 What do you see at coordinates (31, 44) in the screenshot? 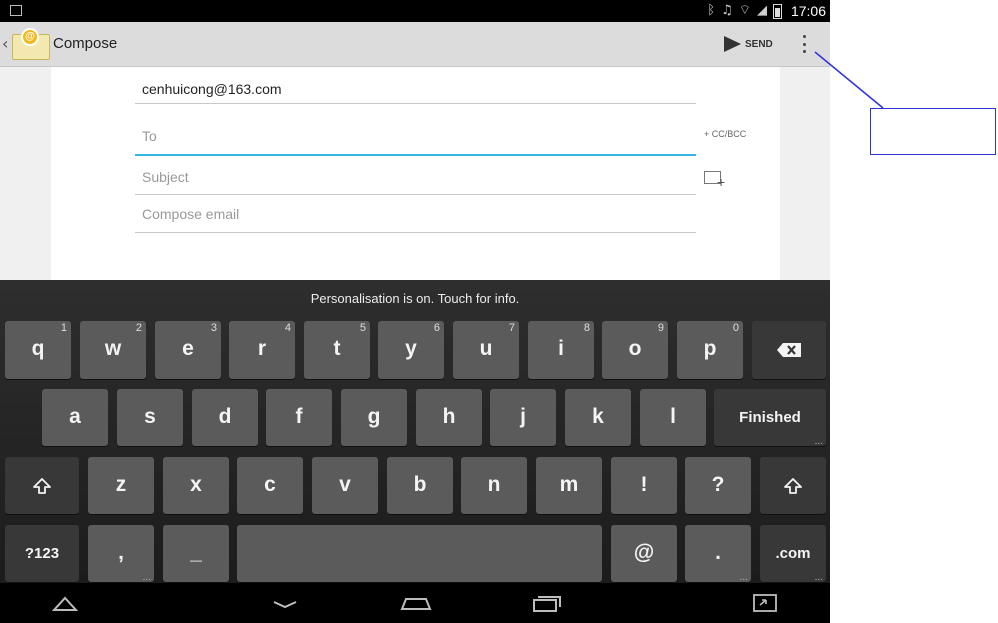
I see `email-app-icon: @` at bounding box center [31, 44].